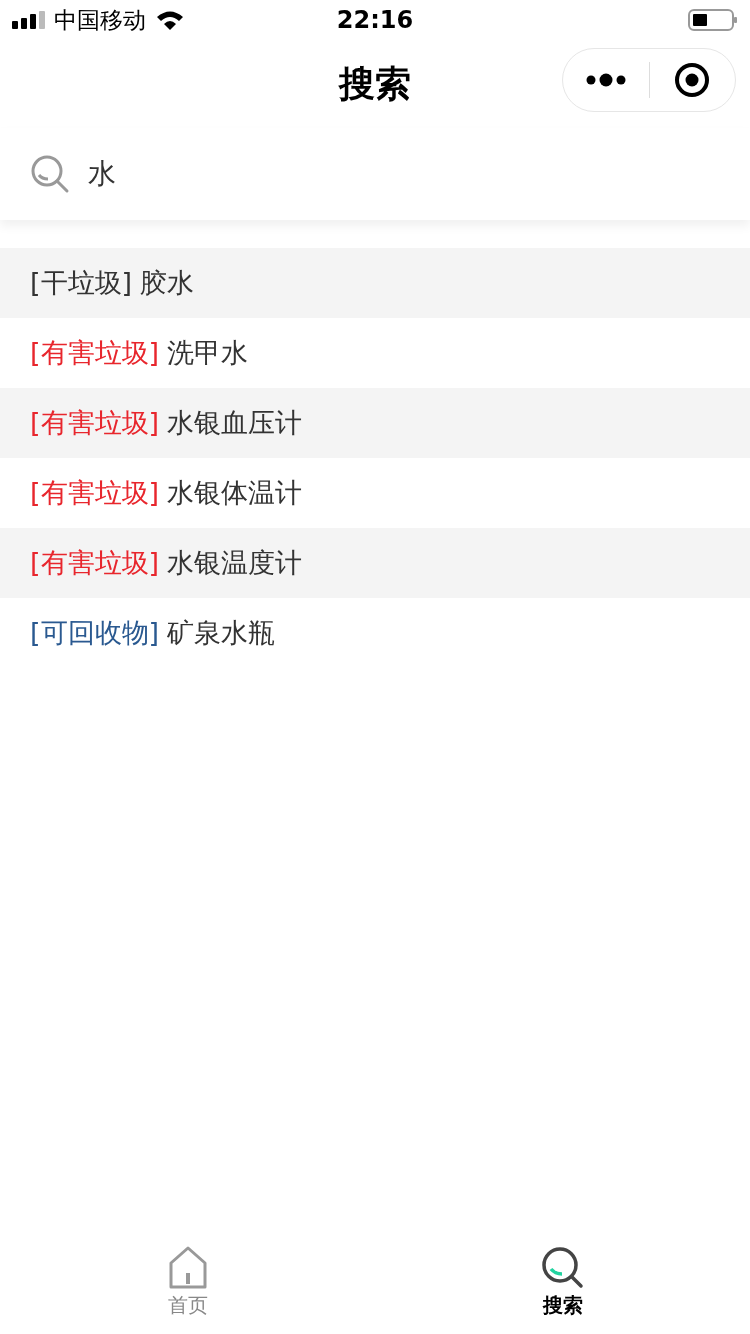 The width and height of the screenshot is (750, 1334). What do you see at coordinates (29, 20) in the screenshot?
I see `signal-icon` at bounding box center [29, 20].